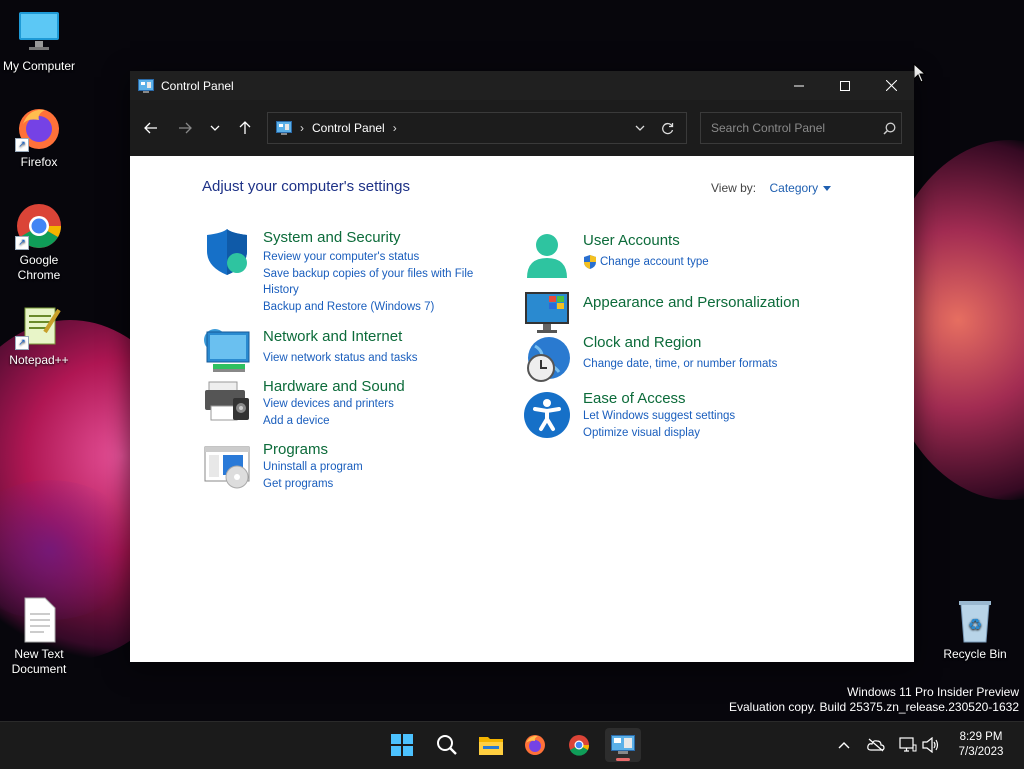  I want to click on taskbar-firefox, so click(535, 745).